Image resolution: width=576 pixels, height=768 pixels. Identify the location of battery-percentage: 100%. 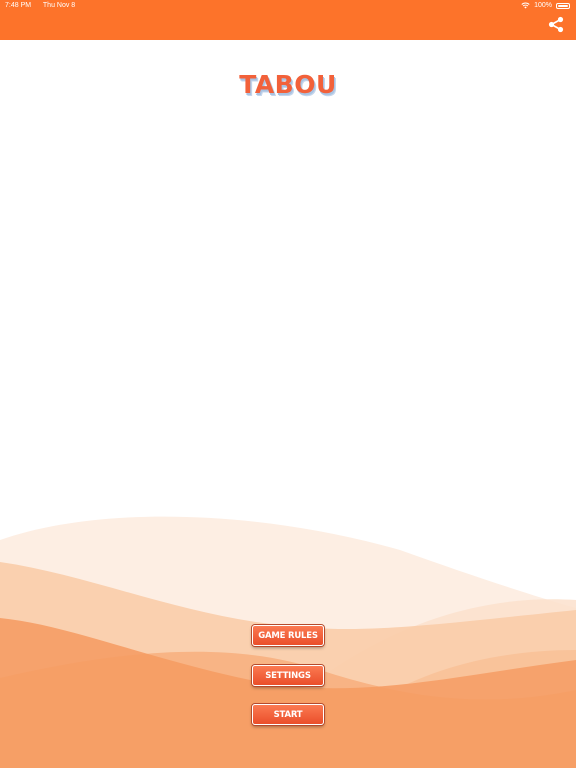
(543, 5).